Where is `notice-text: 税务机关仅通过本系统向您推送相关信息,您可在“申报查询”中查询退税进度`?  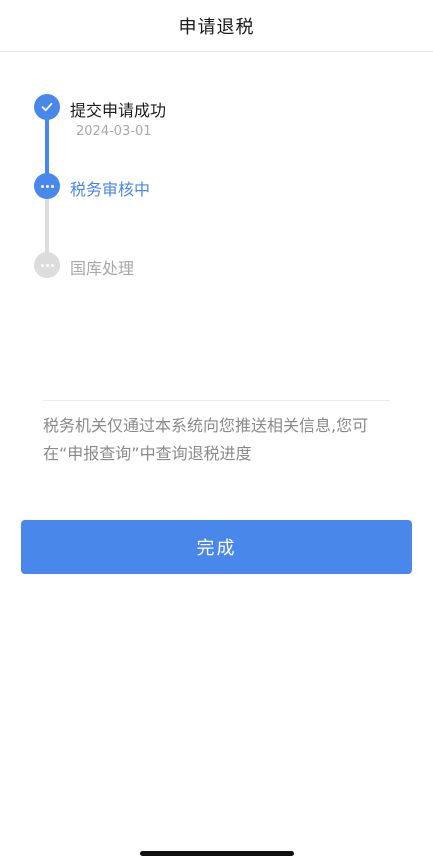
notice-text: 税务机关仅通过本系统向您推送相关信息,您可在“申报查询”中查询退税进度 is located at coordinates (206, 439).